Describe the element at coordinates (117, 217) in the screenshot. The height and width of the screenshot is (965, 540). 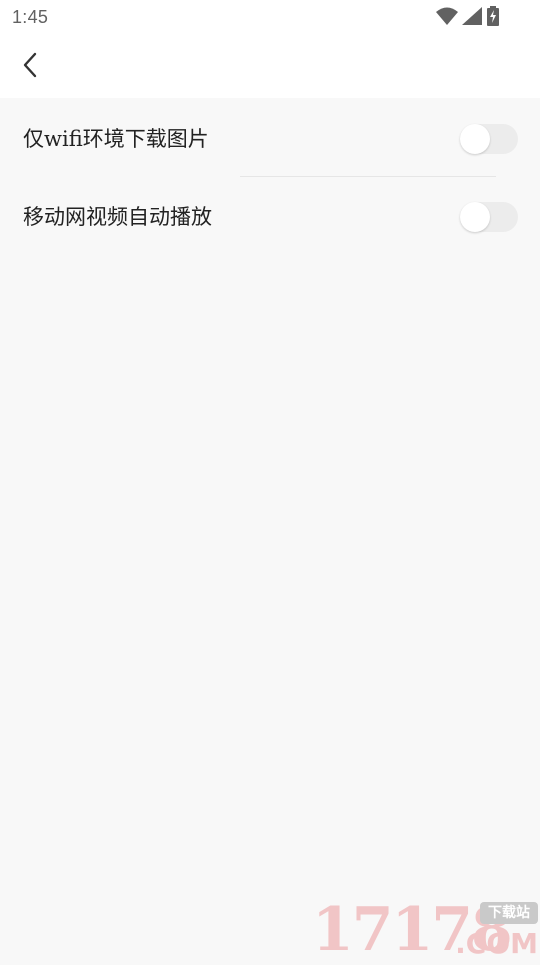
I see `setting-label-autoplay-video: 移动网视频自动播放` at that location.